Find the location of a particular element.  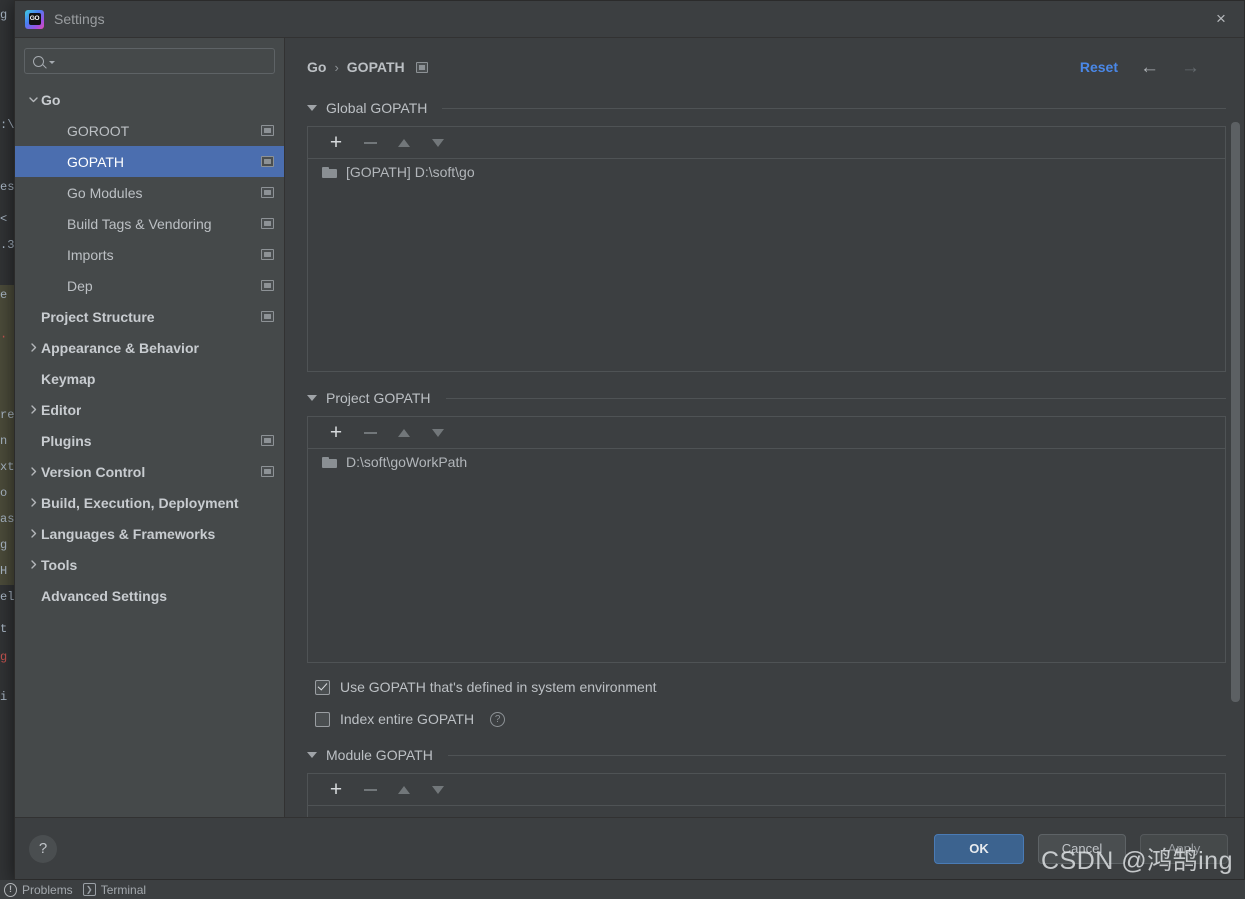

scrollbar-thumb is located at coordinates (1235, 412).